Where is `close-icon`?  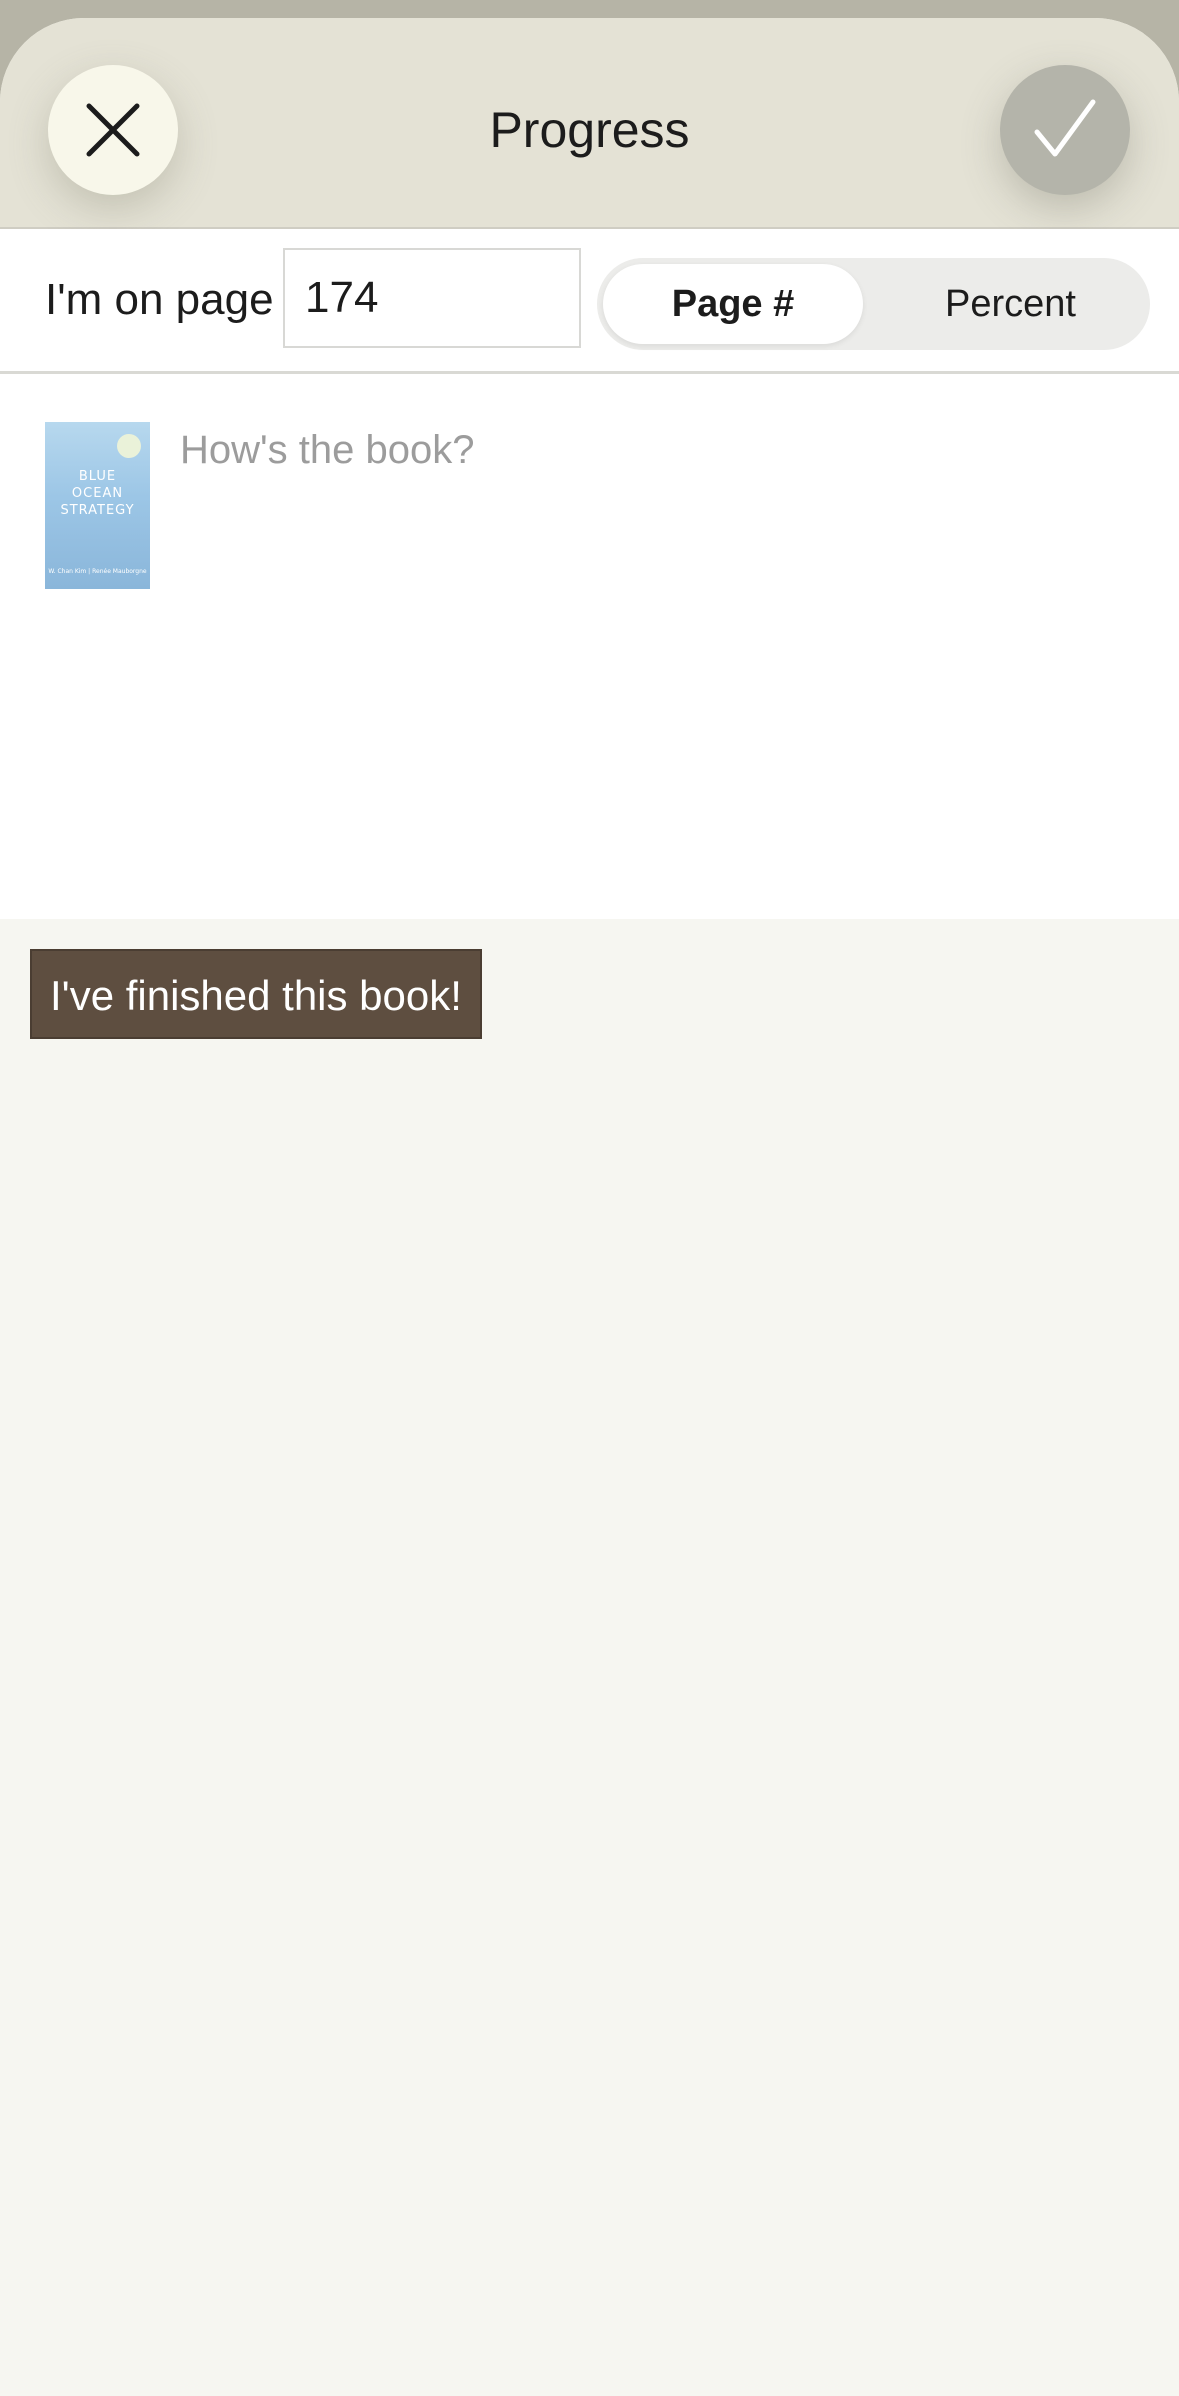
close-icon is located at coordinates (113, 130).